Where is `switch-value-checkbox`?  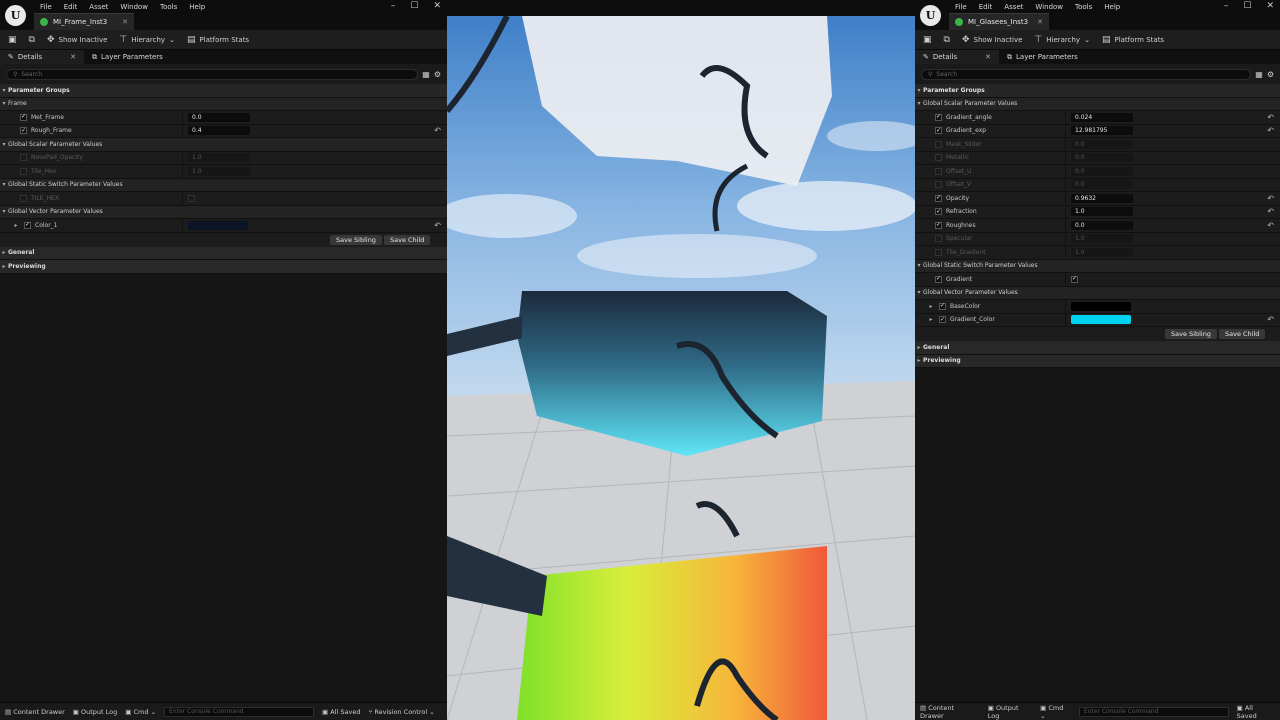
switch-value-checkbox is located at coordinates (191, 198).